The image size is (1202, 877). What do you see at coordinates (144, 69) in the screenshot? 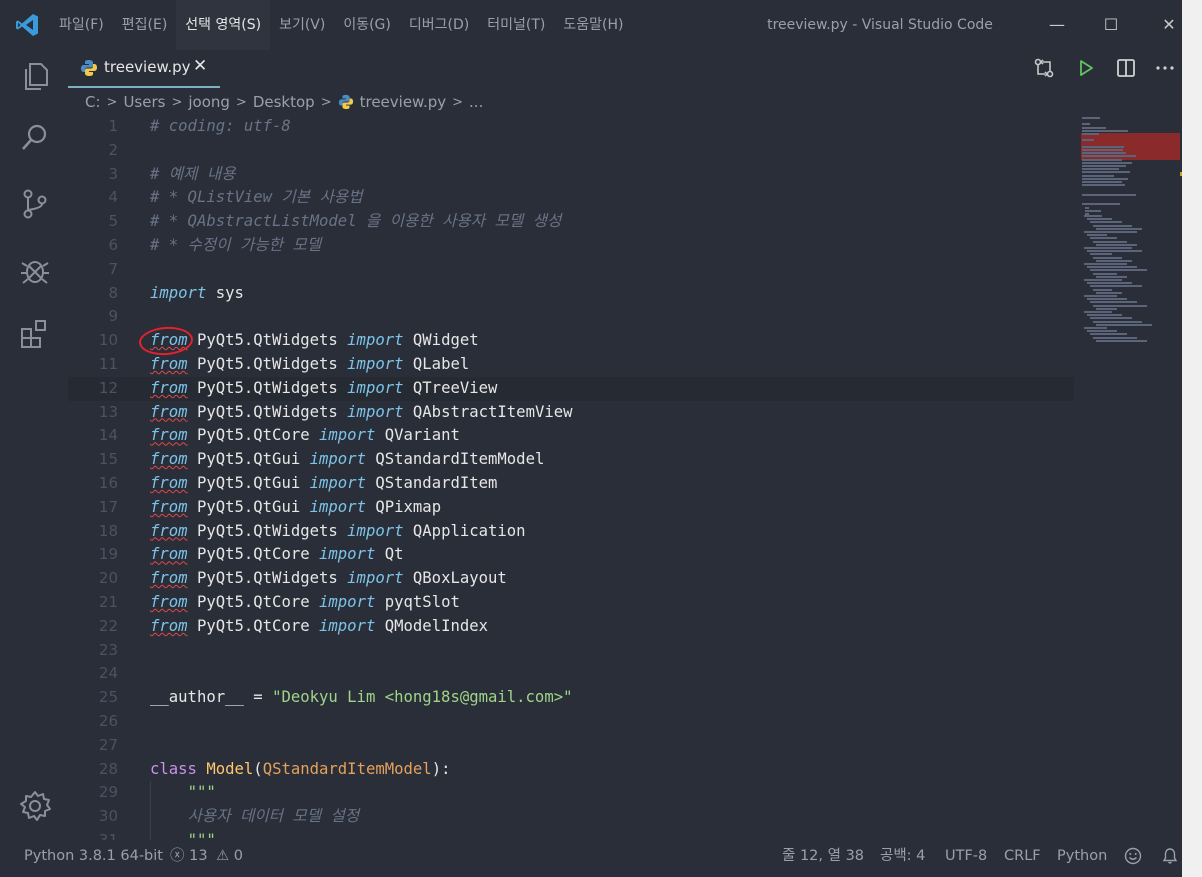
I see `tab-treeview-py: treeview.py ✕` at bounding box center [144, 69].